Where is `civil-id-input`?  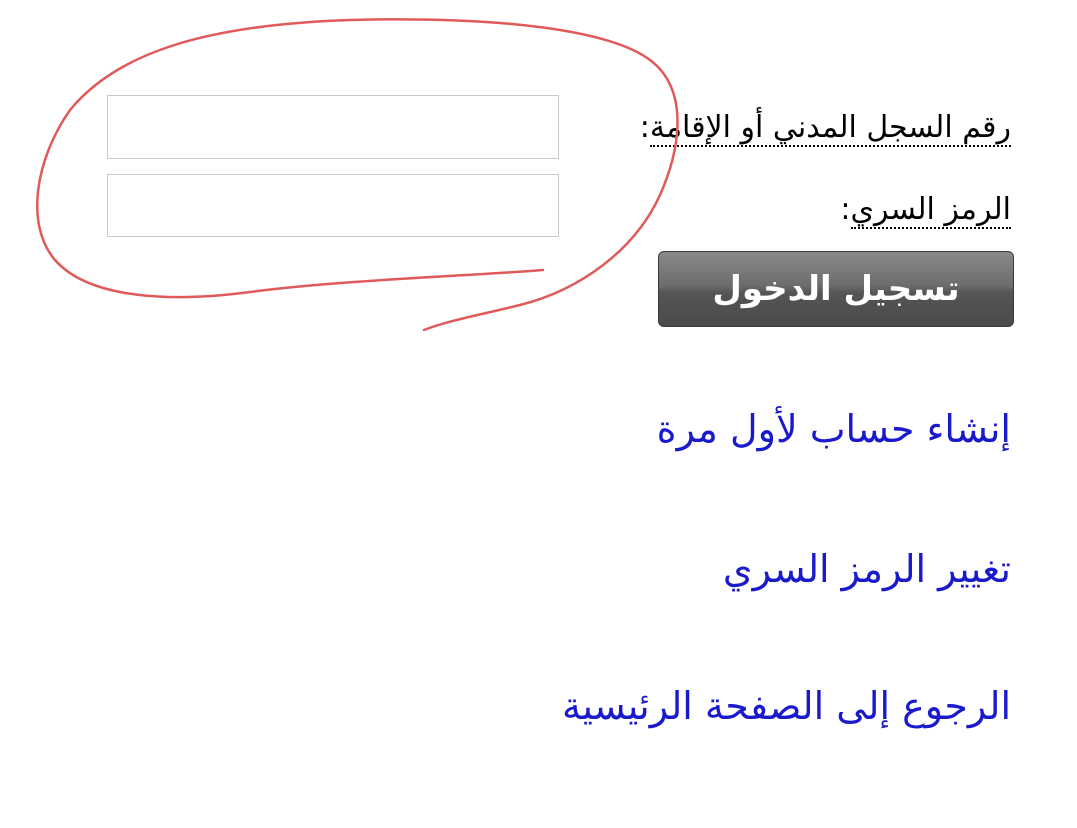 civil-id-input is located at coordinates (333, 127).